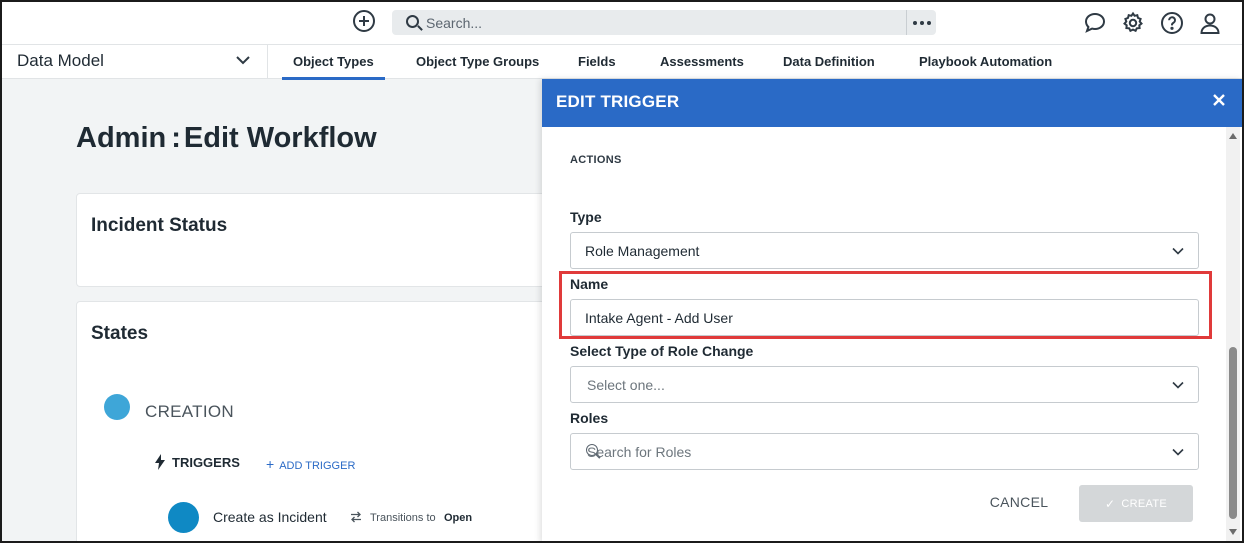 The image size is (1244, 543). I want to click on states-card-title: States, so click(120, 333).